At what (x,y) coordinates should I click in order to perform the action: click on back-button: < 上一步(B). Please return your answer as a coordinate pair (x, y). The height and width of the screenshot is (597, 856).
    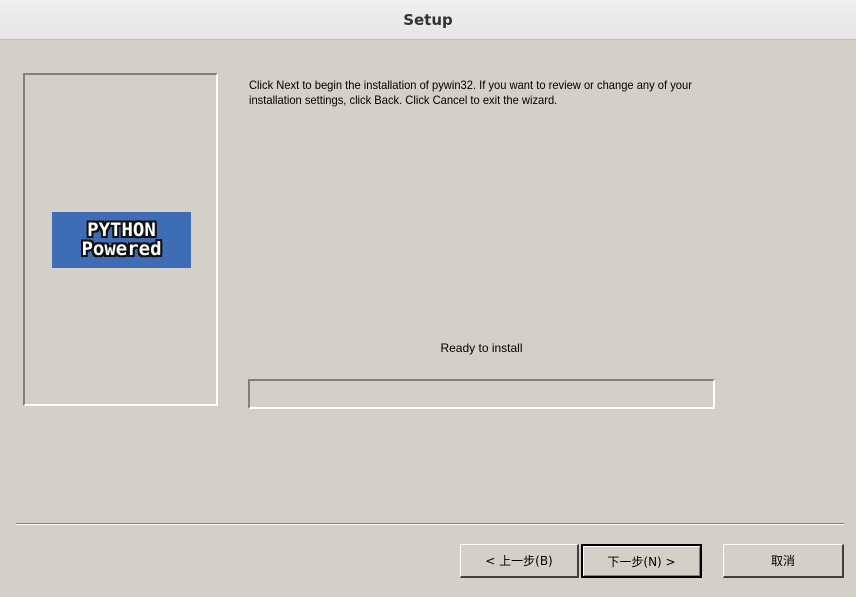
    Looking at the image, I should click on (519, 561).